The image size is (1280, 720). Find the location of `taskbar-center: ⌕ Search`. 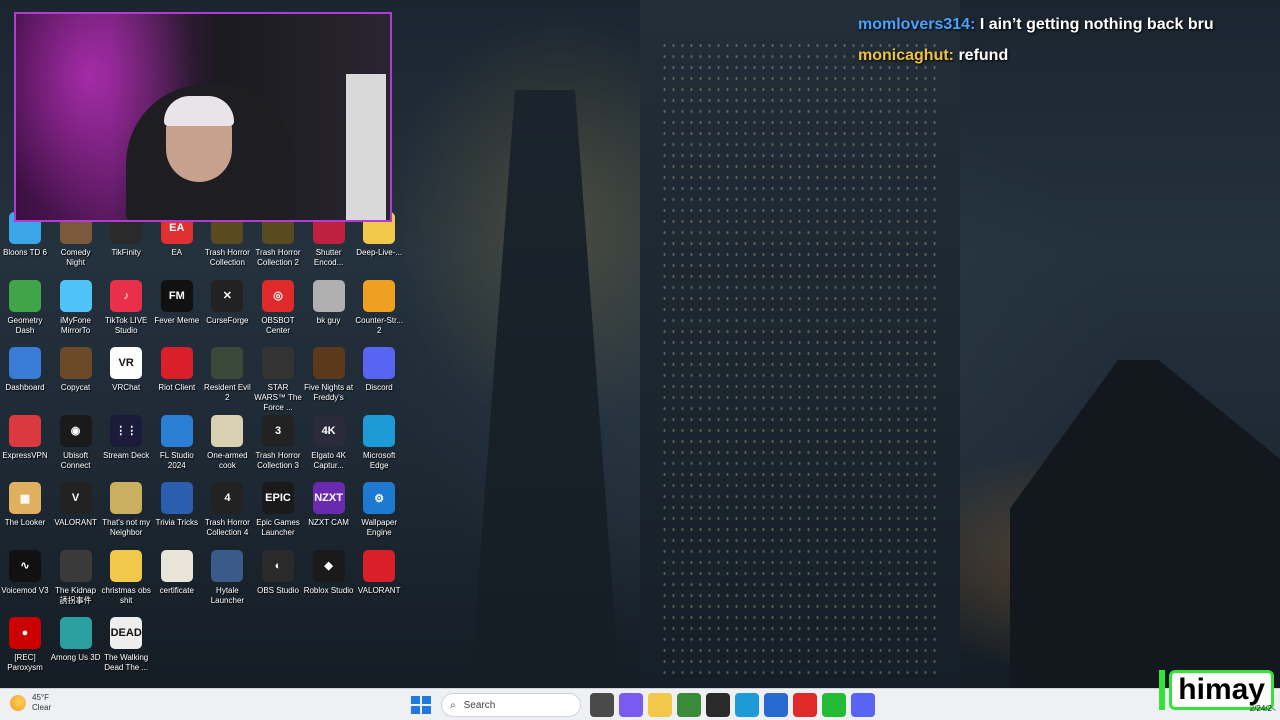

taskbar-center: ⌕ Search is located at coordinates (641, 705).